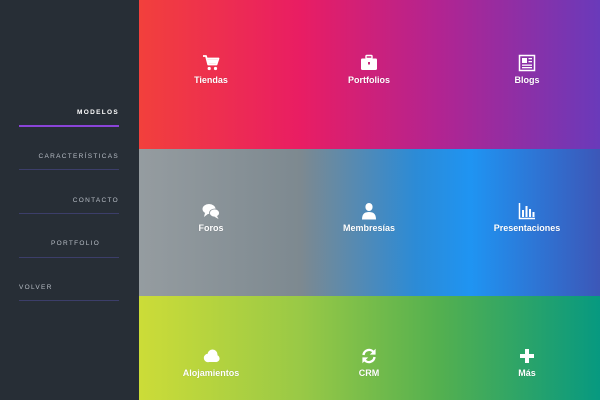 The image size is (600, 400). Describe the element at coordinates (211, 211) in the screenshot. I see `chat-bubbles-icon` at that location.